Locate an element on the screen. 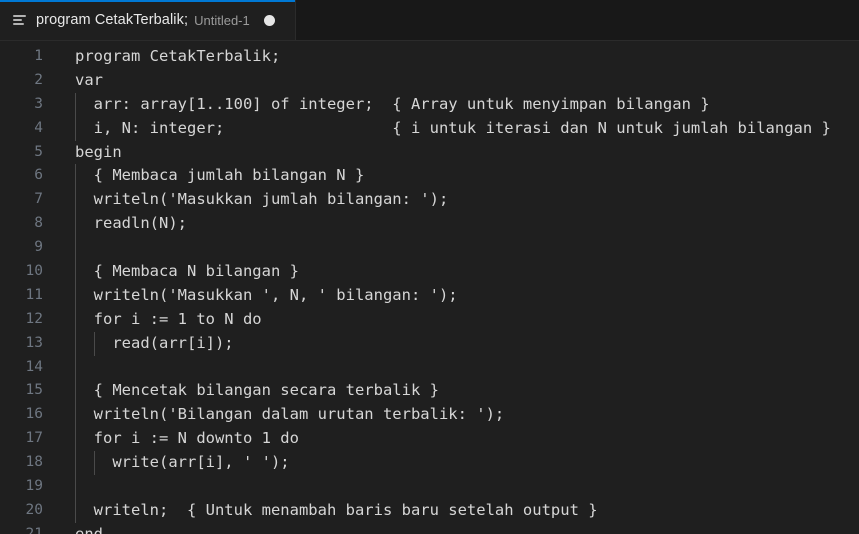 The height and width of the screenshot is (534, 859). code-line: 9 is located at coordinates (429, 248).